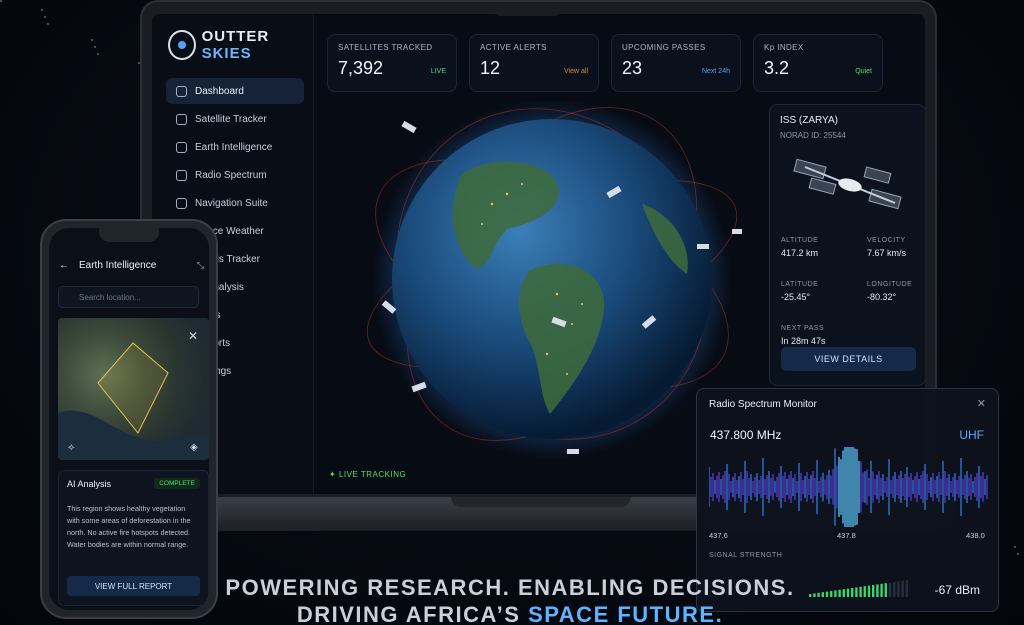 This screenshot has width=1024, height=625. Describe the element at coordinates (847, 184) in the screenshot. I see `iss-illustration` at that location.